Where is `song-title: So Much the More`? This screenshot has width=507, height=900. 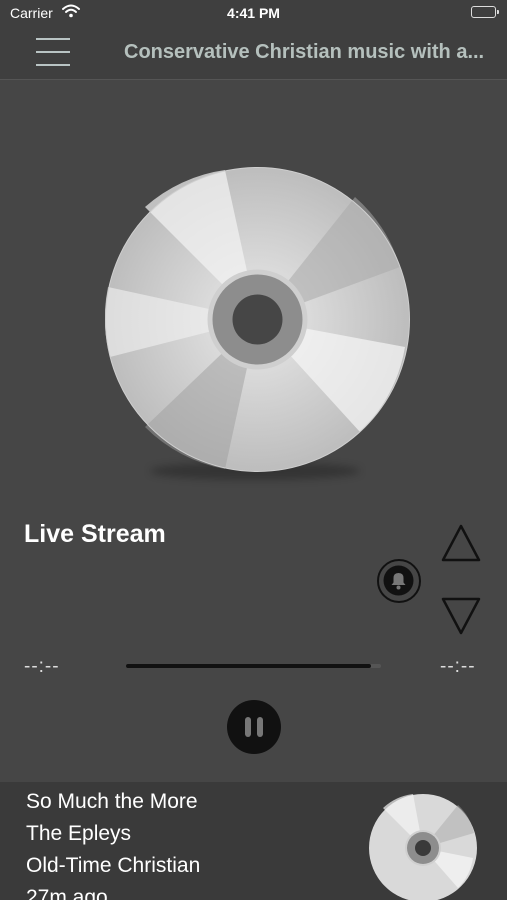
song-title: So Much the More is located at coordinates (112, 801).